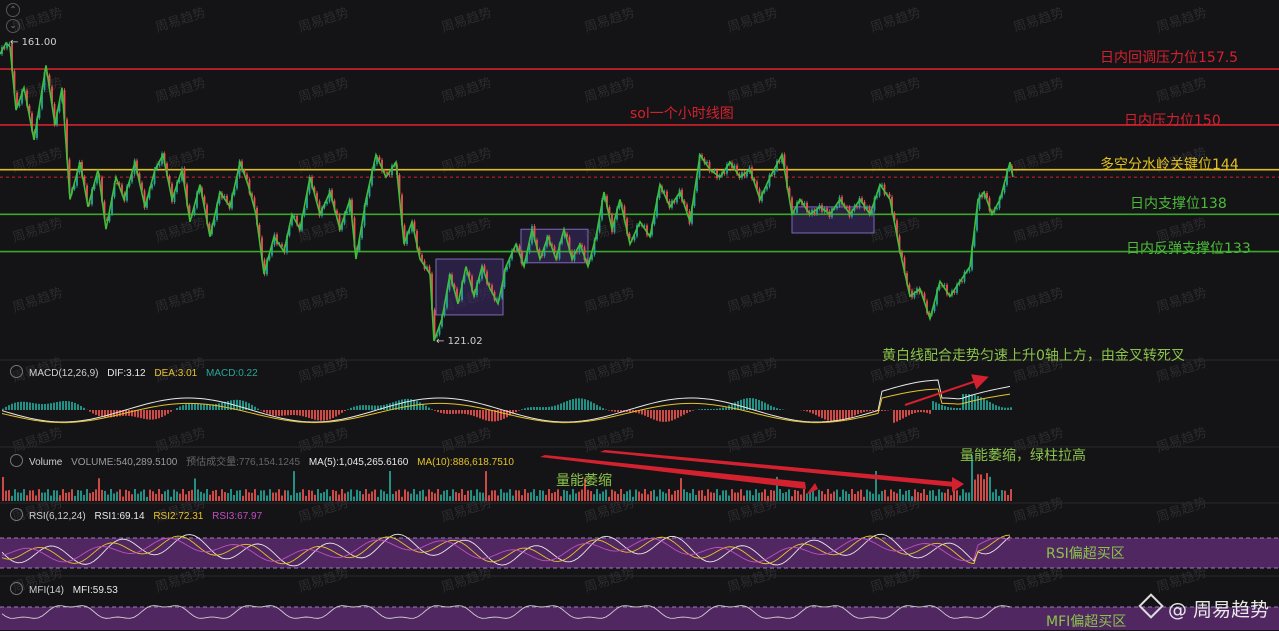 Image resolution: width=1279 pixels, height=631 pixels. Describe the element at coordinates (45, 462) in the screenshot. I see `volume-name: Volume` at that location.